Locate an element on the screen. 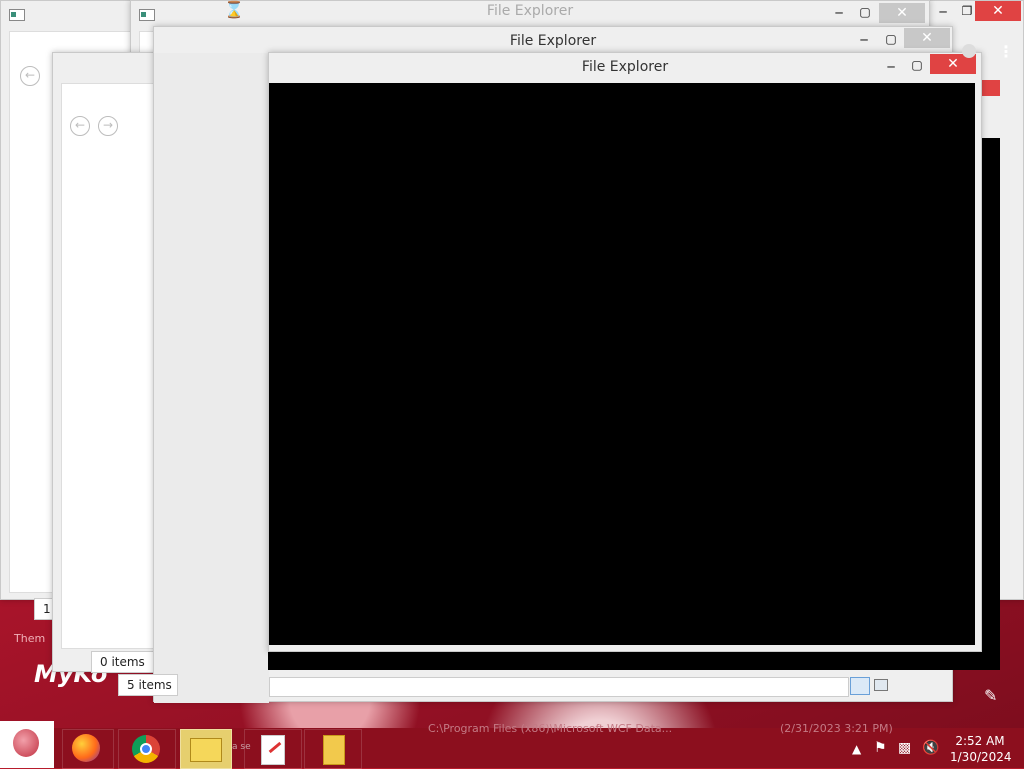 The image size is (1024, 769). network-icon: ▩ is located at coordinates (904, 748).